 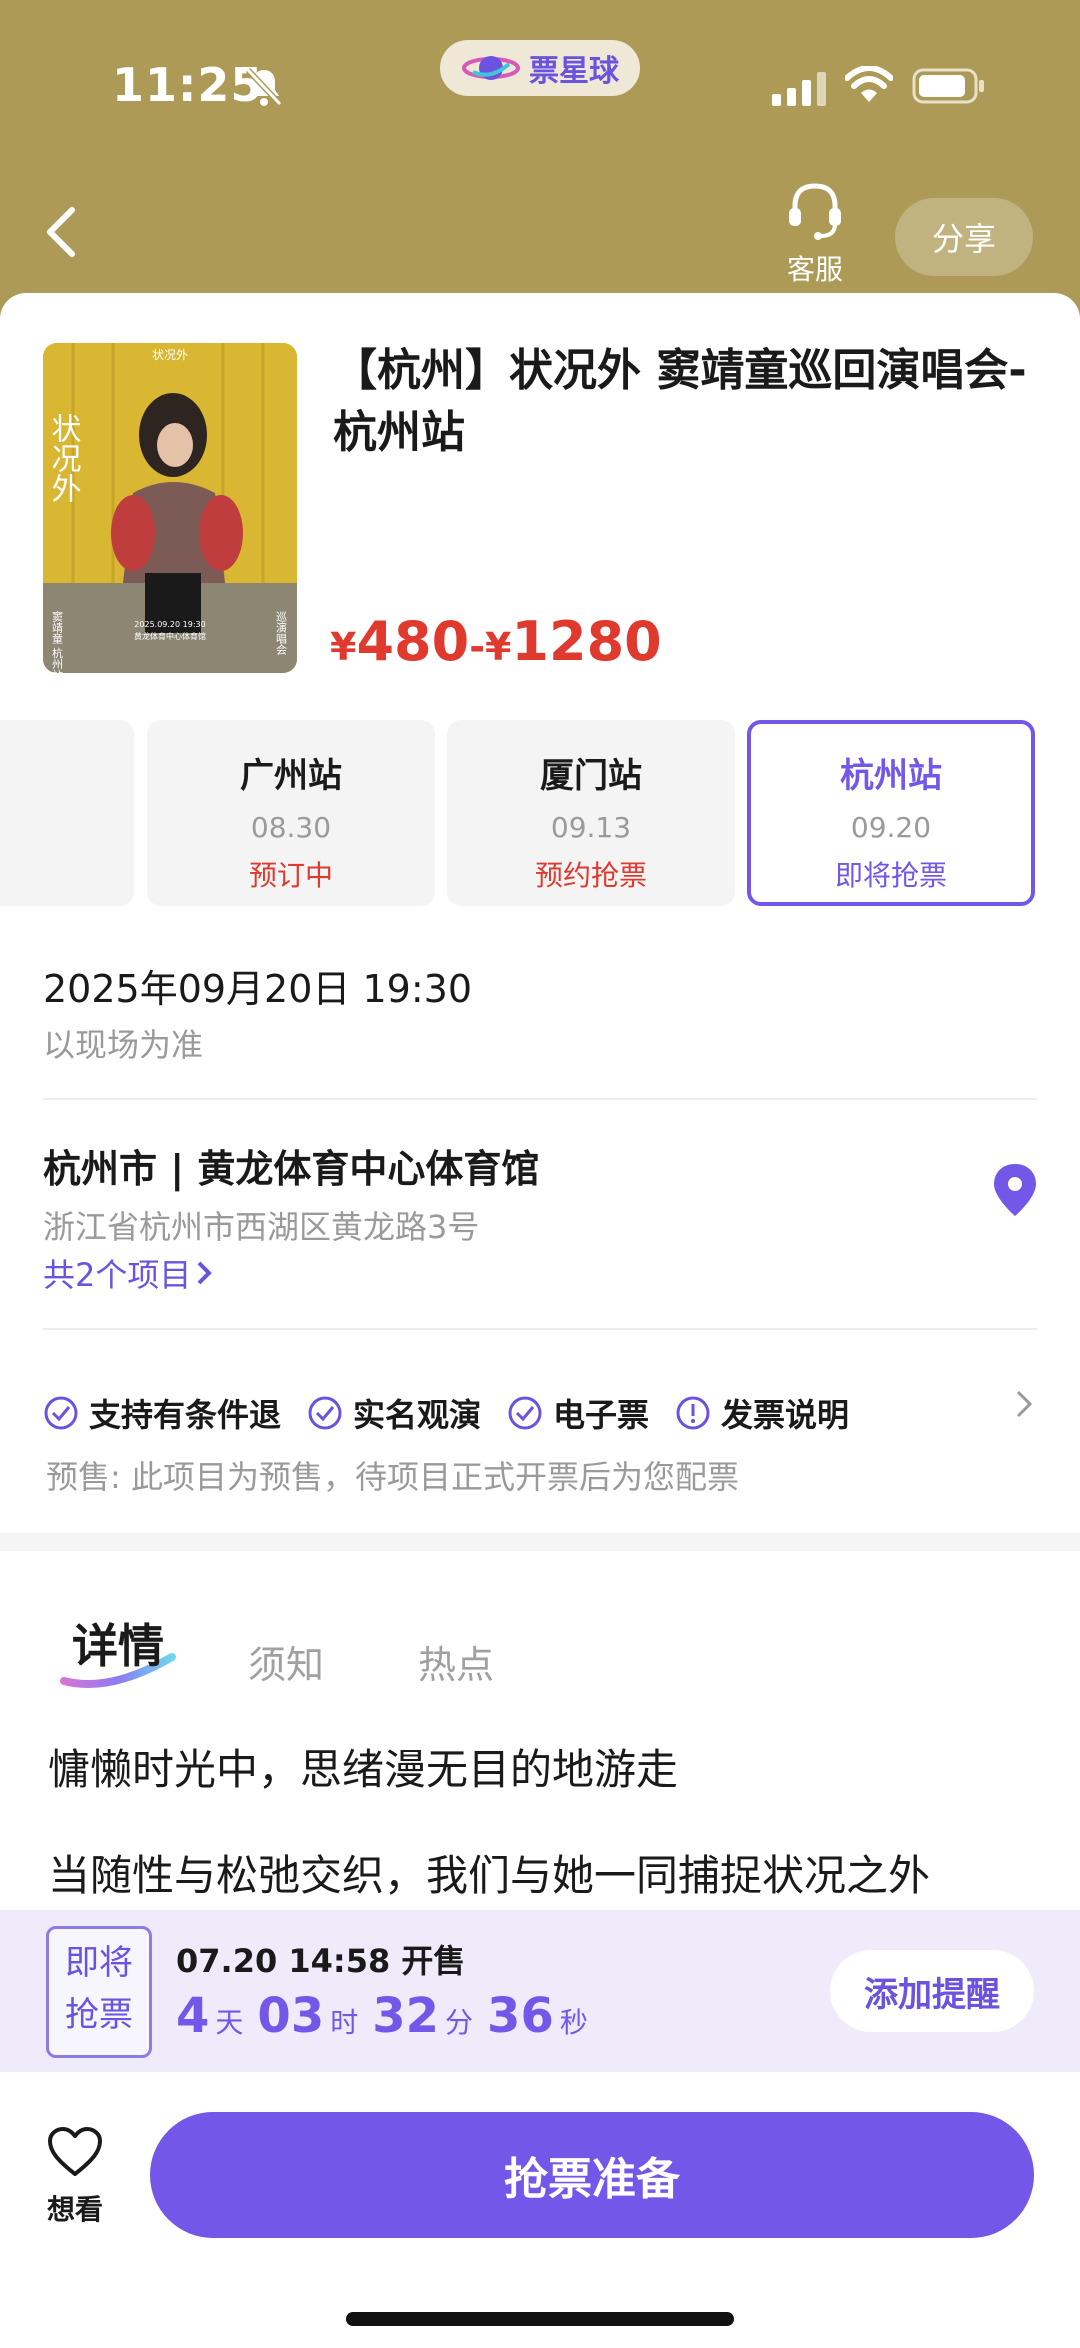 What do you see at coordinates (693, 1413) in the screenshot?
I see `exclamation-circle-icon` at bounding box center [693, 1413].